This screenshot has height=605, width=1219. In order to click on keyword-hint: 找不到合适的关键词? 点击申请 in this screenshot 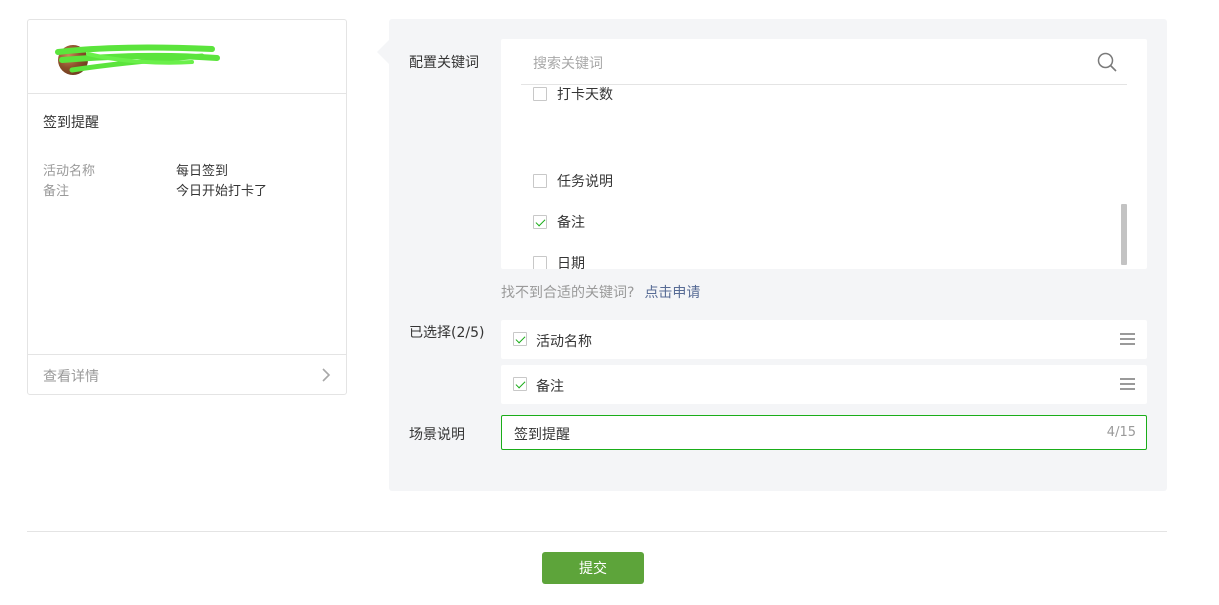, I will do `click(600, 292)`.